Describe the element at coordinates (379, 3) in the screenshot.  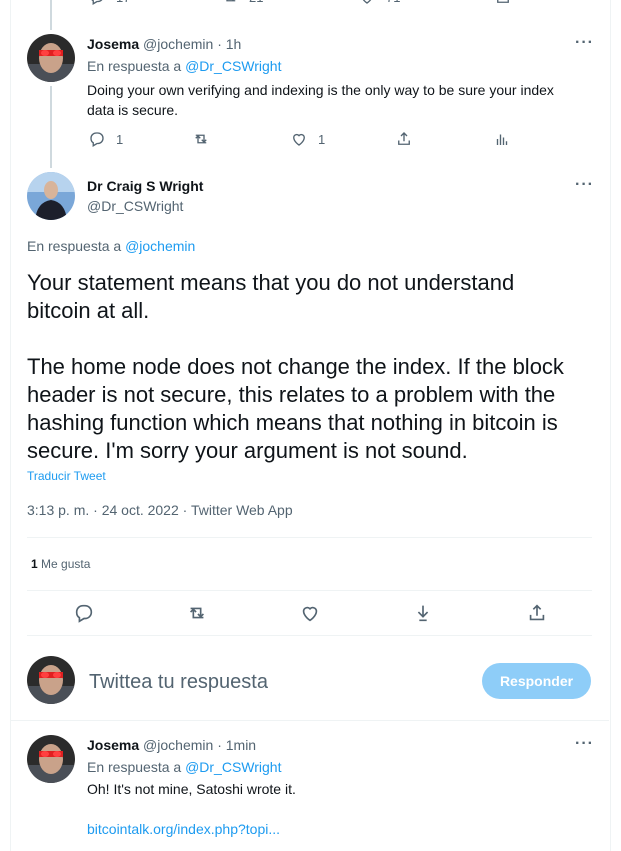
I see `prev-like-action: 71` at that location.